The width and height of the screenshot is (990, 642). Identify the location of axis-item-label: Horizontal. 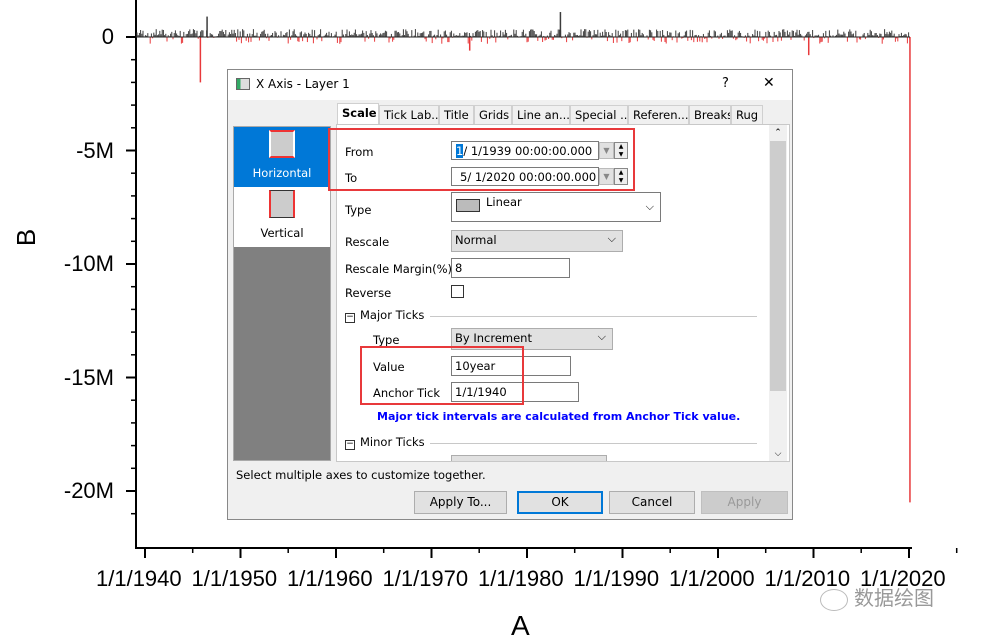
(282, 173).